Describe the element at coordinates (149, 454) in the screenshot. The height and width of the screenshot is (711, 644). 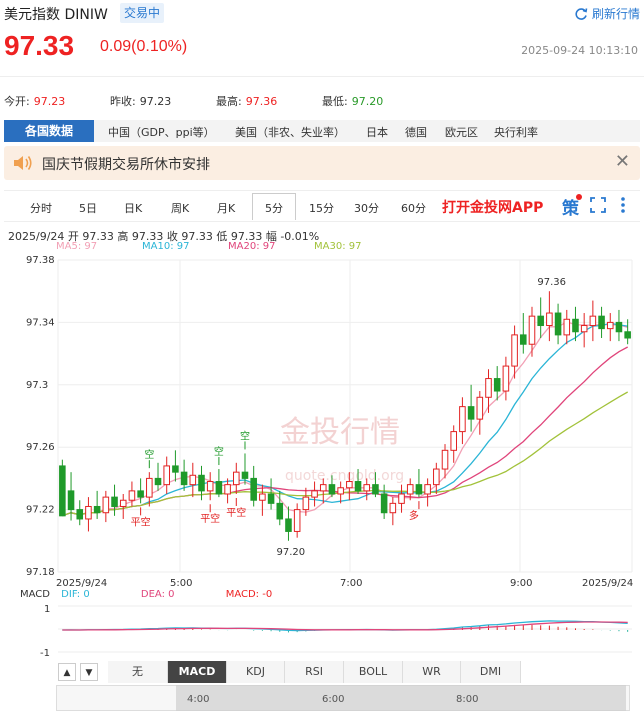
I see `signal-label: 空` at that location.